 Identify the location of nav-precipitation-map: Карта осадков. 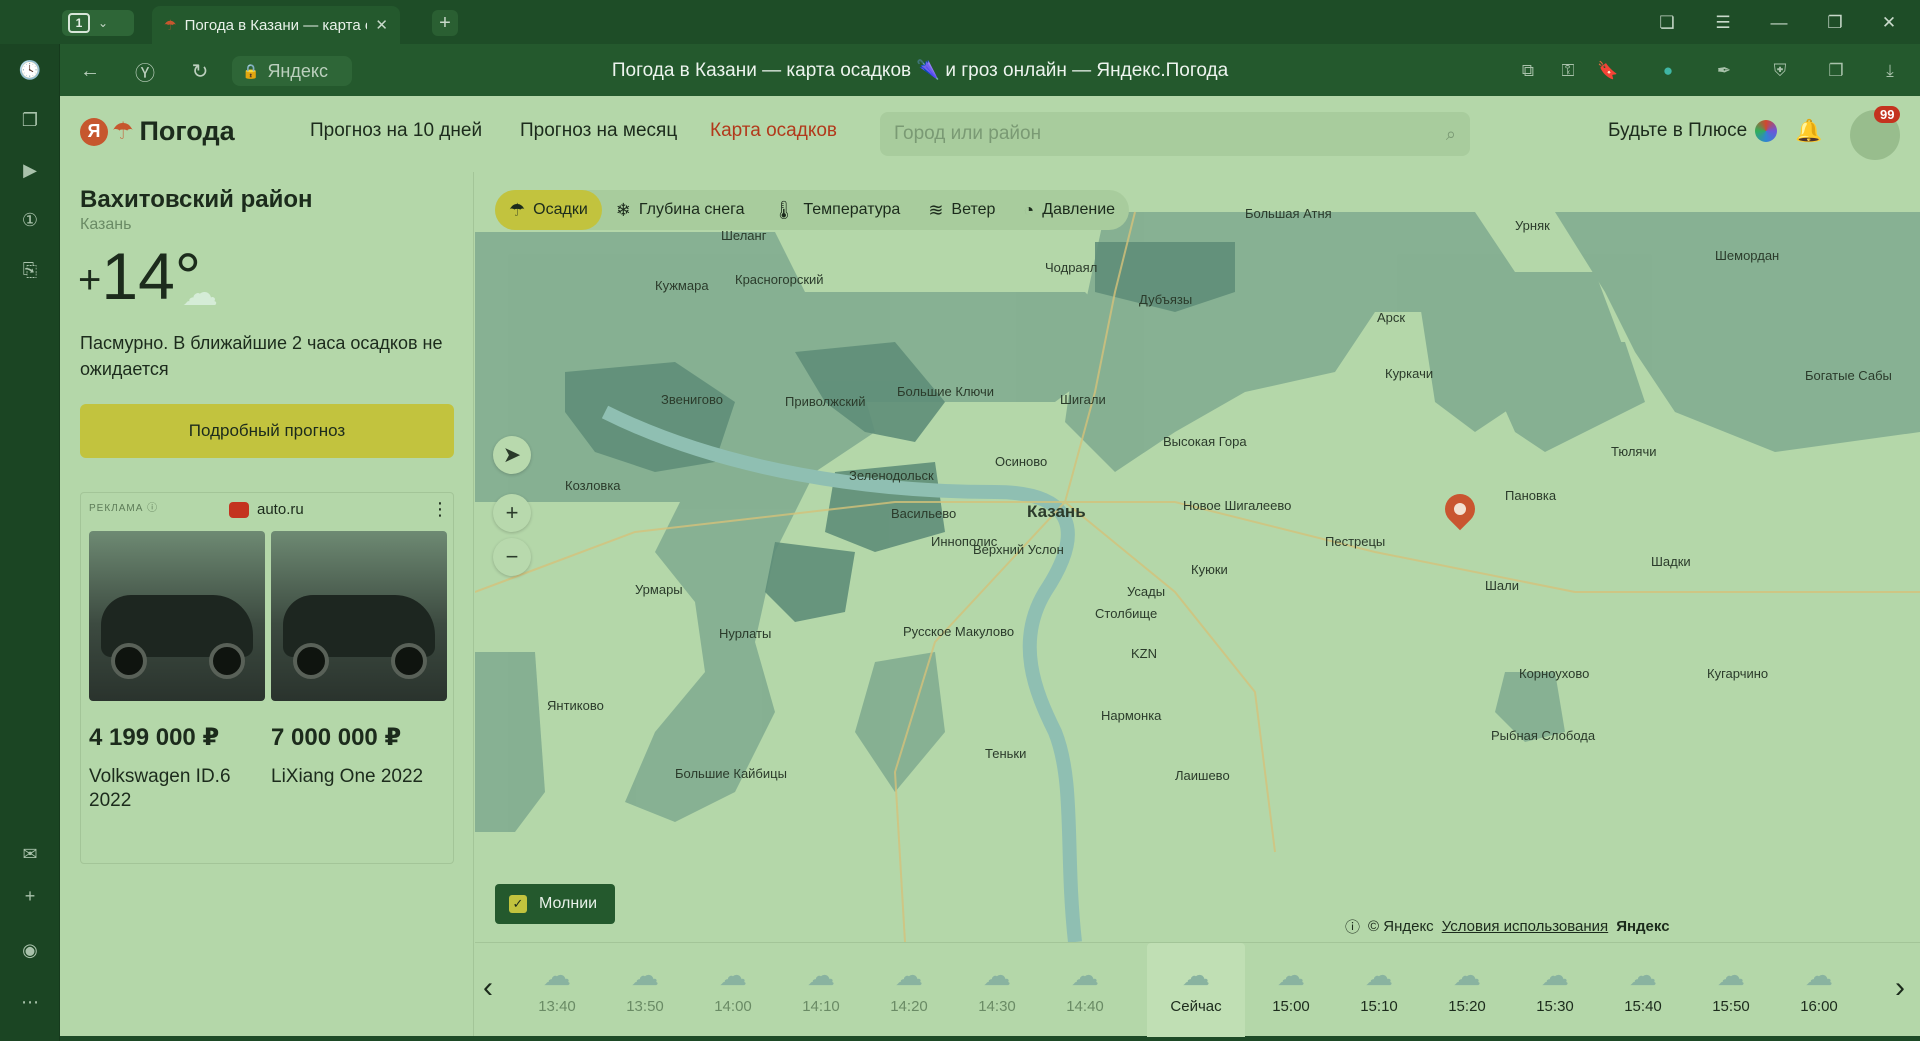
(773, 131).